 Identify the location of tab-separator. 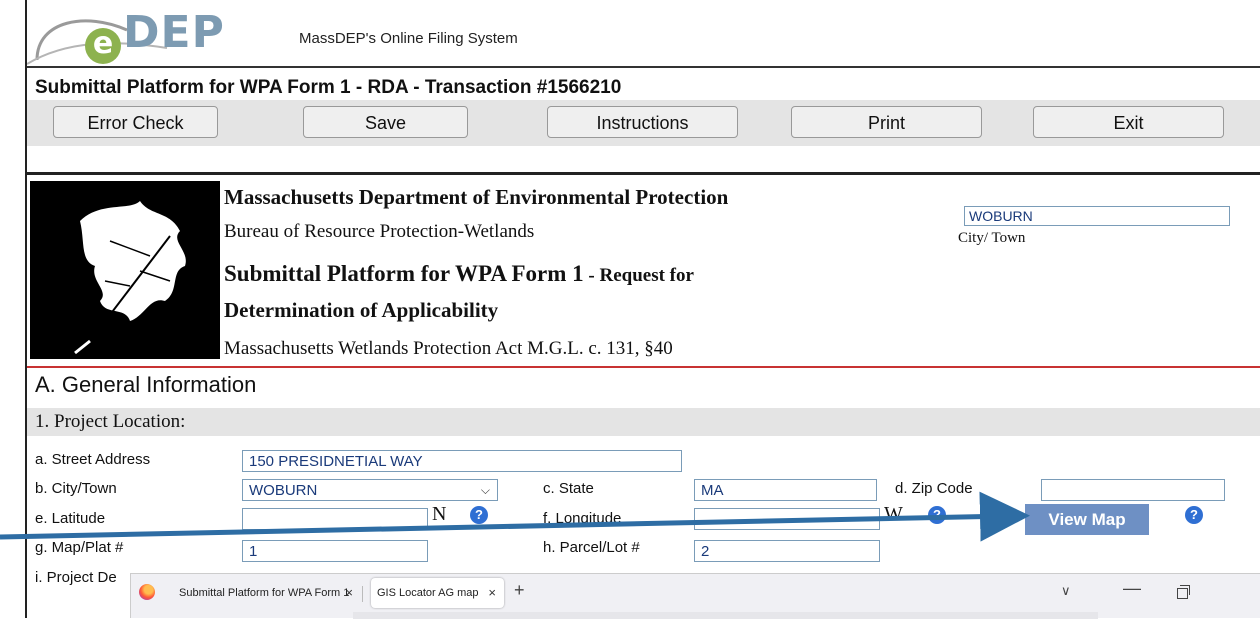
(362, 594).